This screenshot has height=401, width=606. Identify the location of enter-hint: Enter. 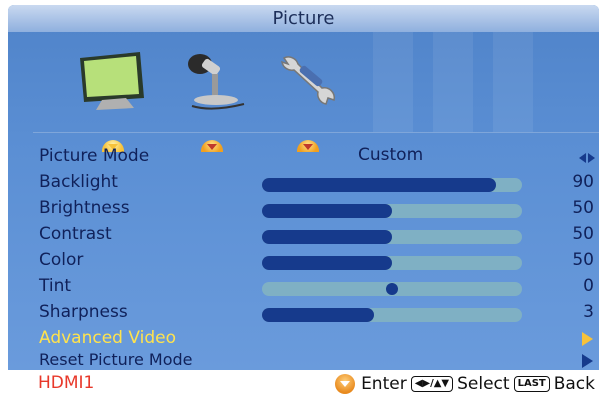
(384, 384).